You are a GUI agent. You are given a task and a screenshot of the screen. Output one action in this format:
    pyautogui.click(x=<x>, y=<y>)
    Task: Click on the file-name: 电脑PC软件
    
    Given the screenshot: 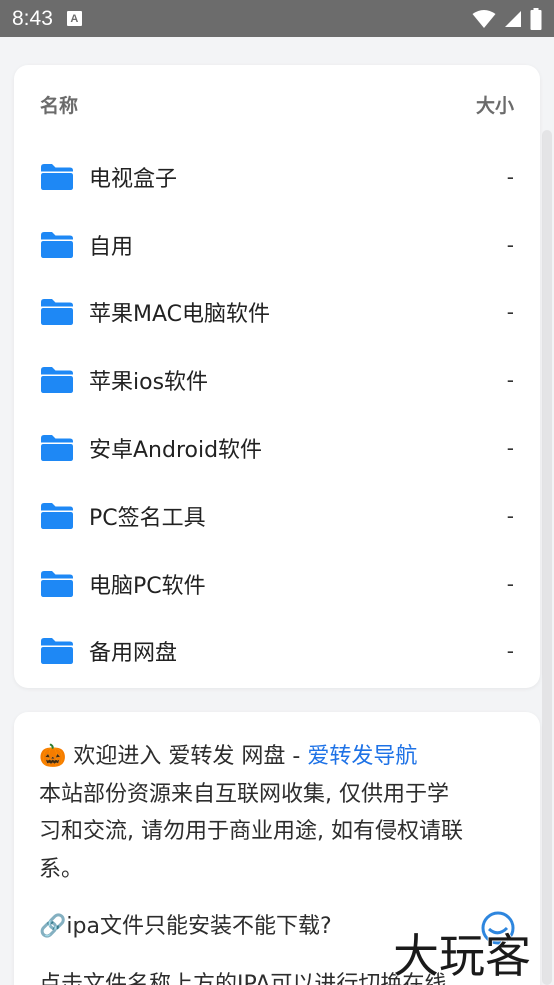 What is the action you would take?
    pyautogui.click(x=147, y=584)
    